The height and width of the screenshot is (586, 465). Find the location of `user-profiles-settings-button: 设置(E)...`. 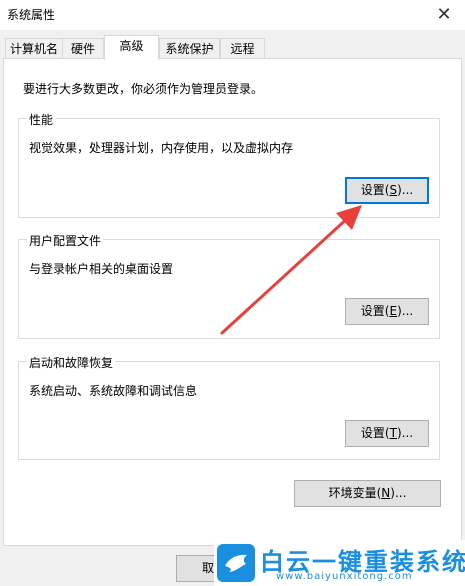

user-profiles-settings-button: 设置(E)... is located at coordinates (387, 311).